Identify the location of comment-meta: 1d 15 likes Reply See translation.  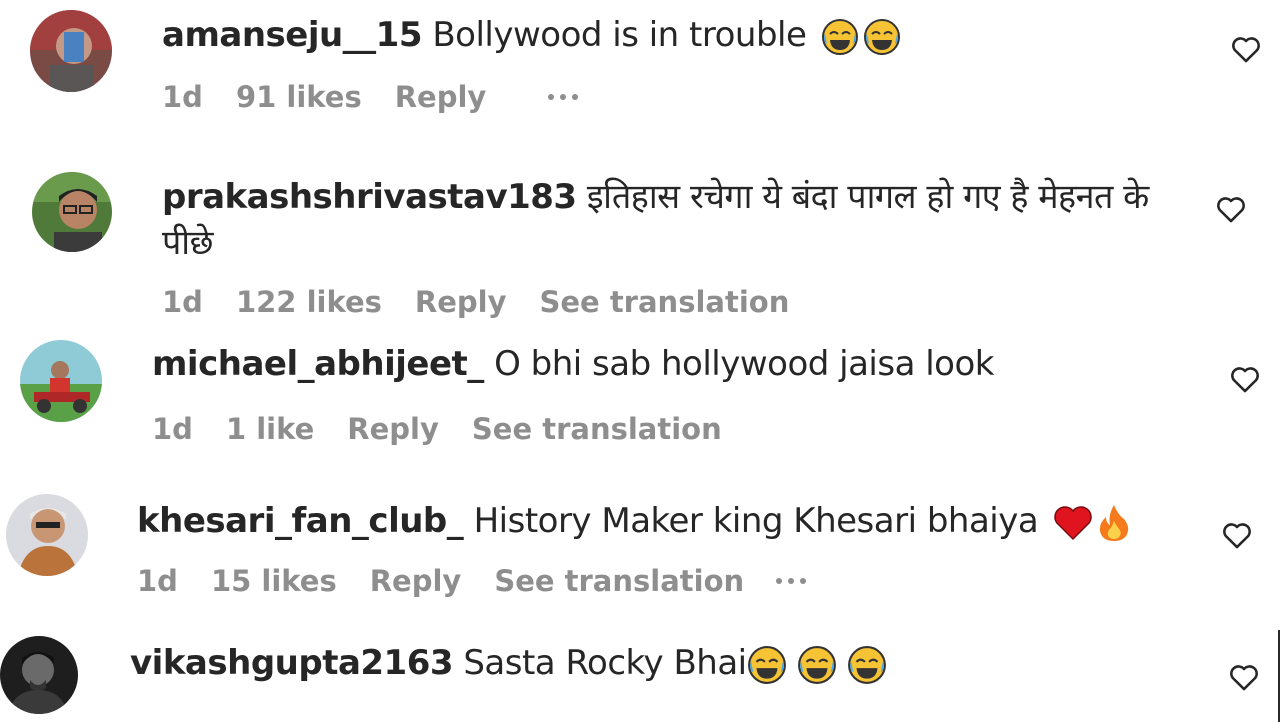
(488, 581).